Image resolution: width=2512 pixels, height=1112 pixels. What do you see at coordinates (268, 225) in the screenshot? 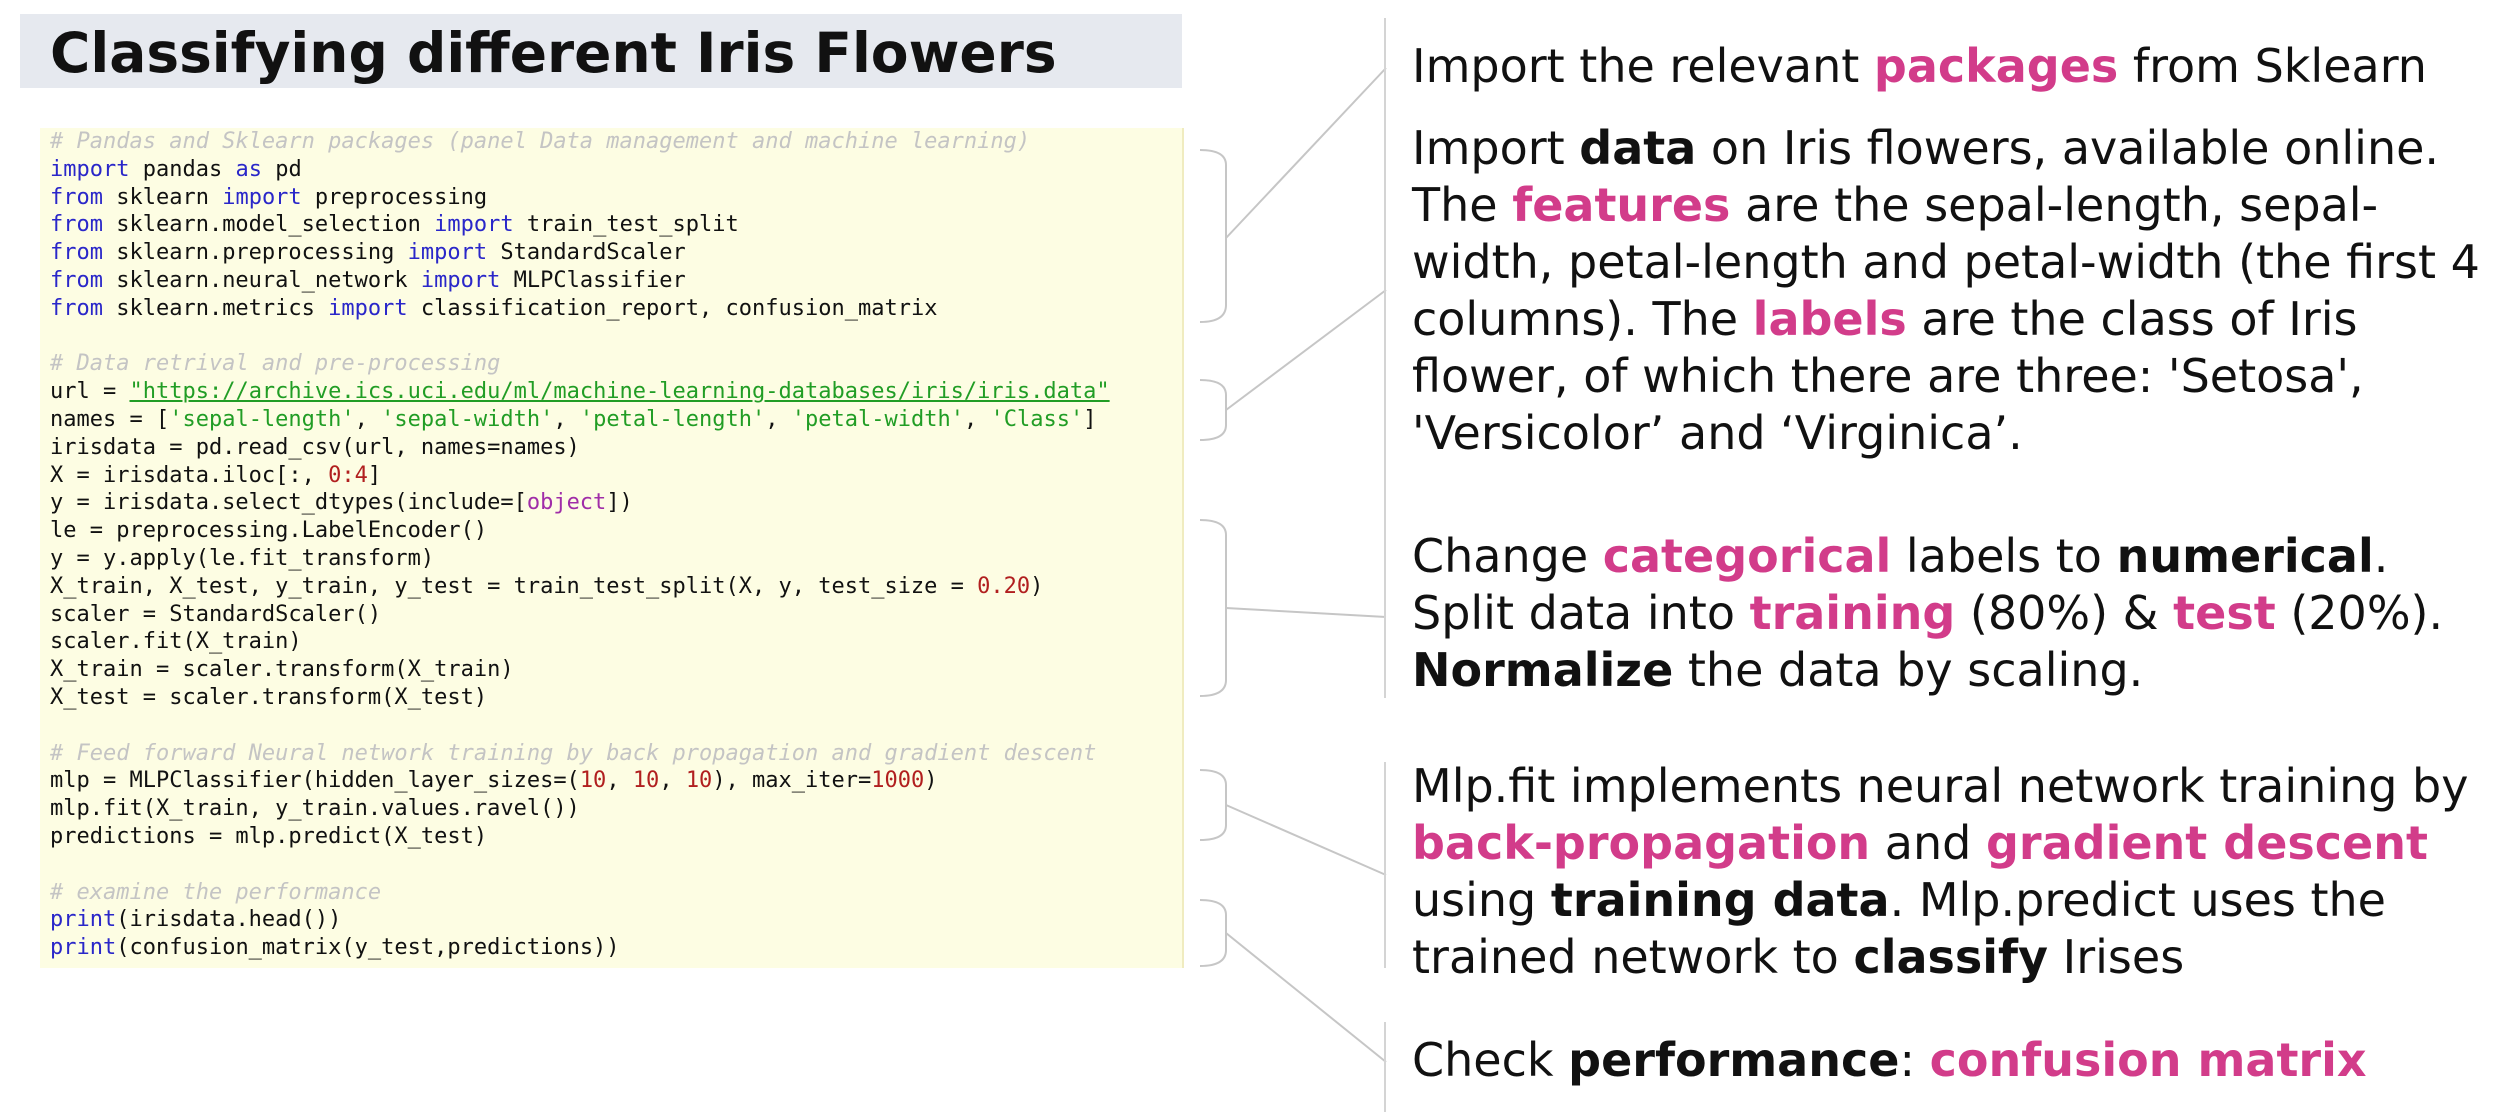
I see `code-text-model-selection: sklearn.model_selection` at bounding box center [268, 225].